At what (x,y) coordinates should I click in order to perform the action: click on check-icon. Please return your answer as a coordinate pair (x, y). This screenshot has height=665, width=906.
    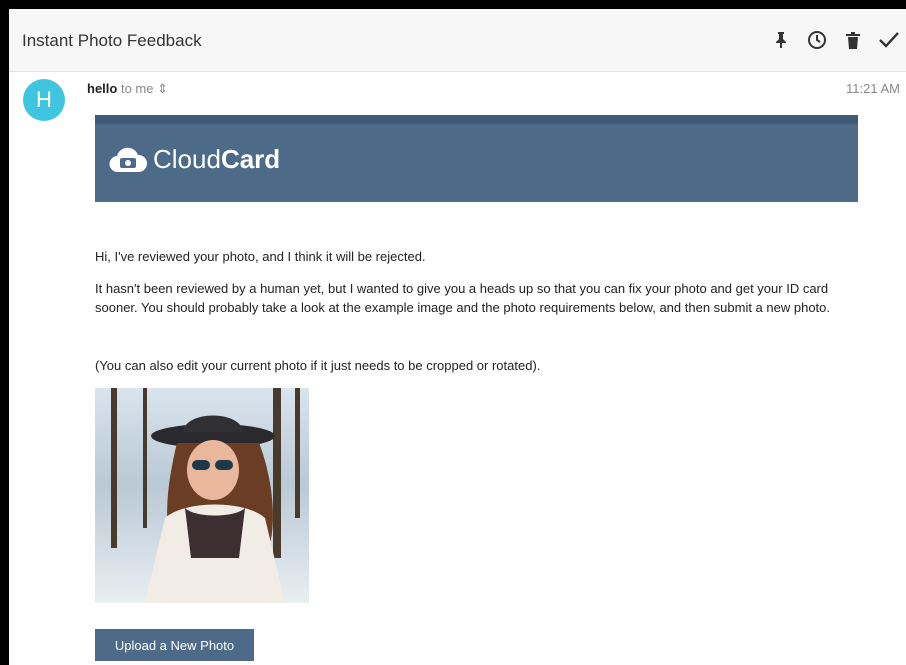
    Looking at the image, I should click on (889, 40).